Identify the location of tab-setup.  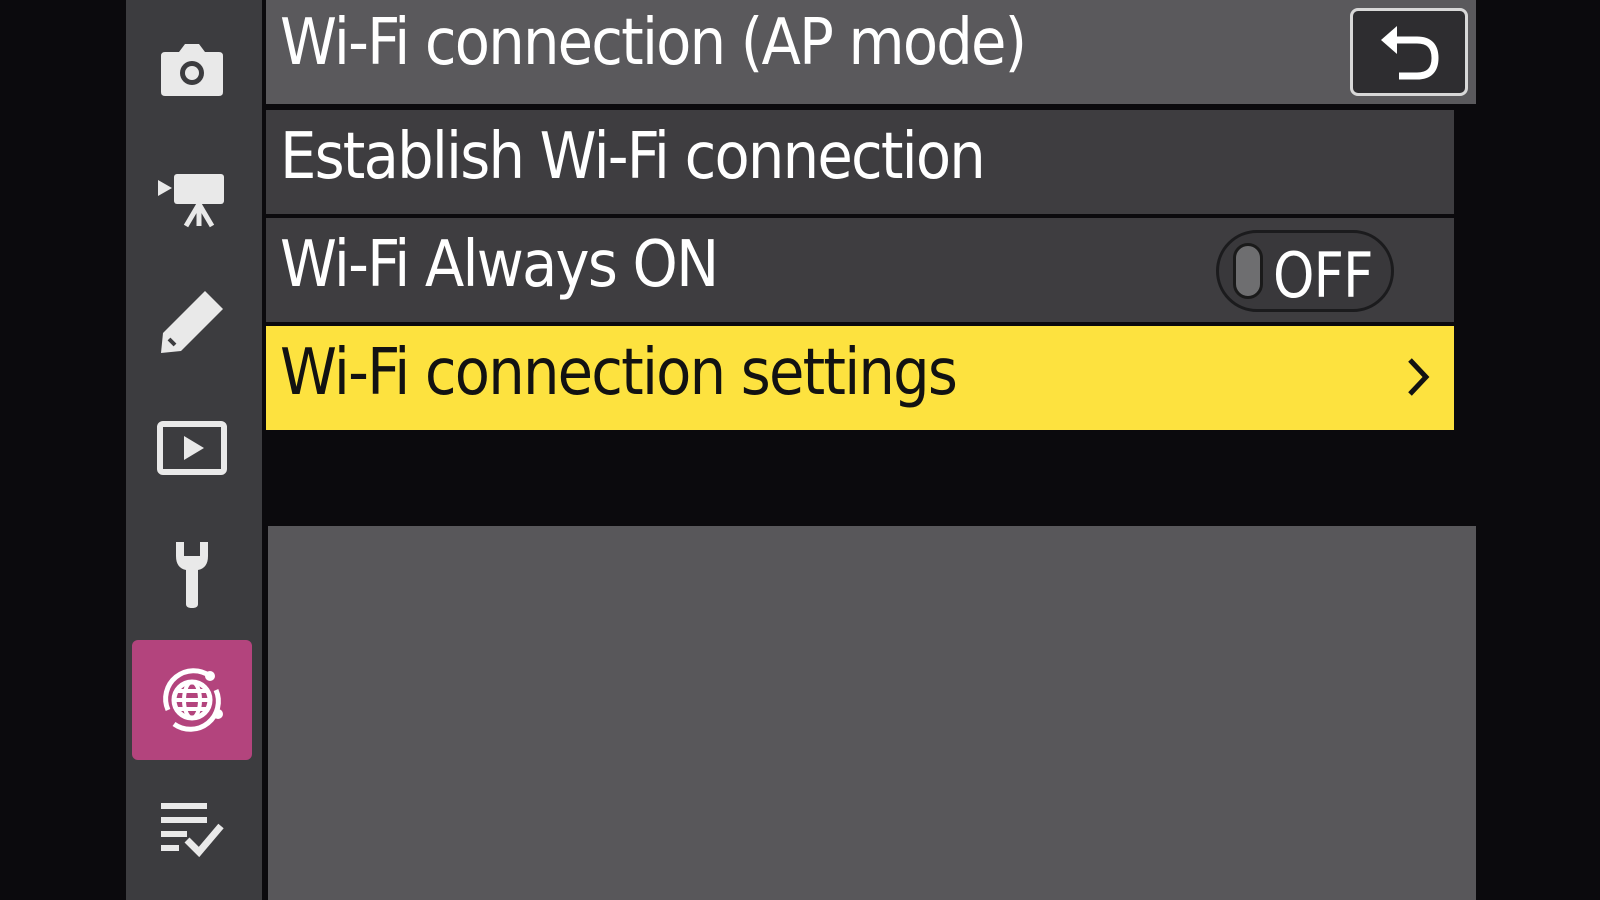
(192, 574).